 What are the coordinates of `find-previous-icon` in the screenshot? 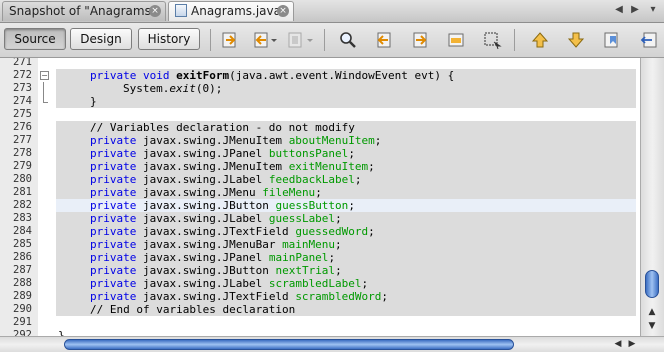 It's located at (384, 40).